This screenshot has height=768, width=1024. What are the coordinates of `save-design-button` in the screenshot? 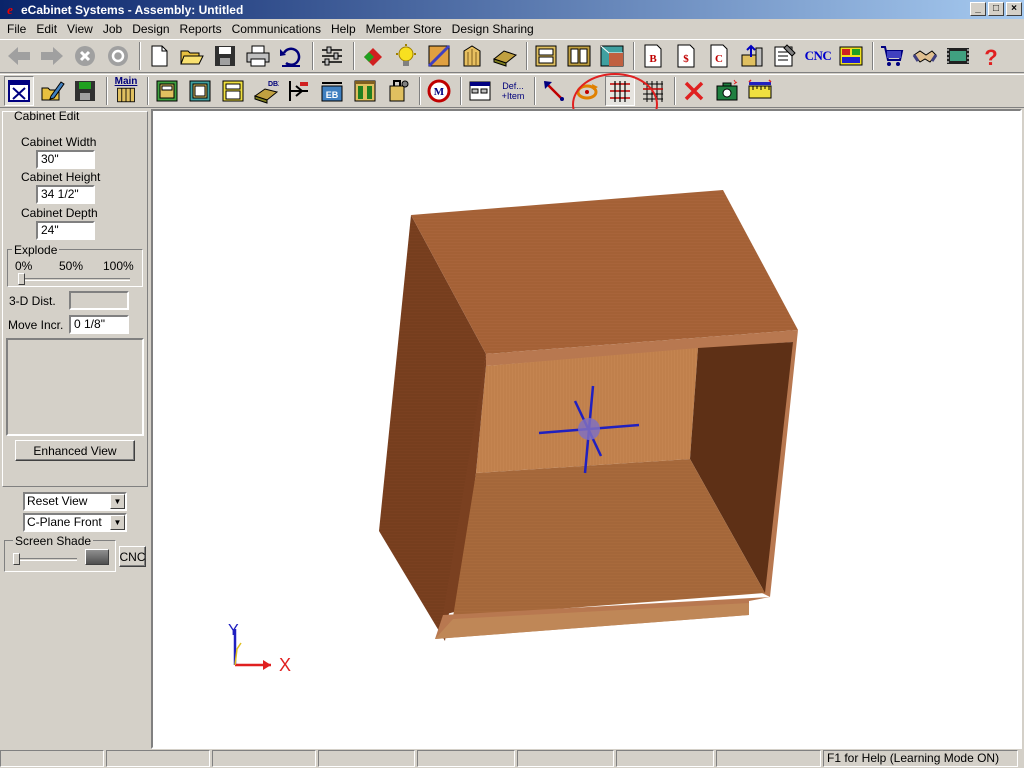 It's located at (85, 91).